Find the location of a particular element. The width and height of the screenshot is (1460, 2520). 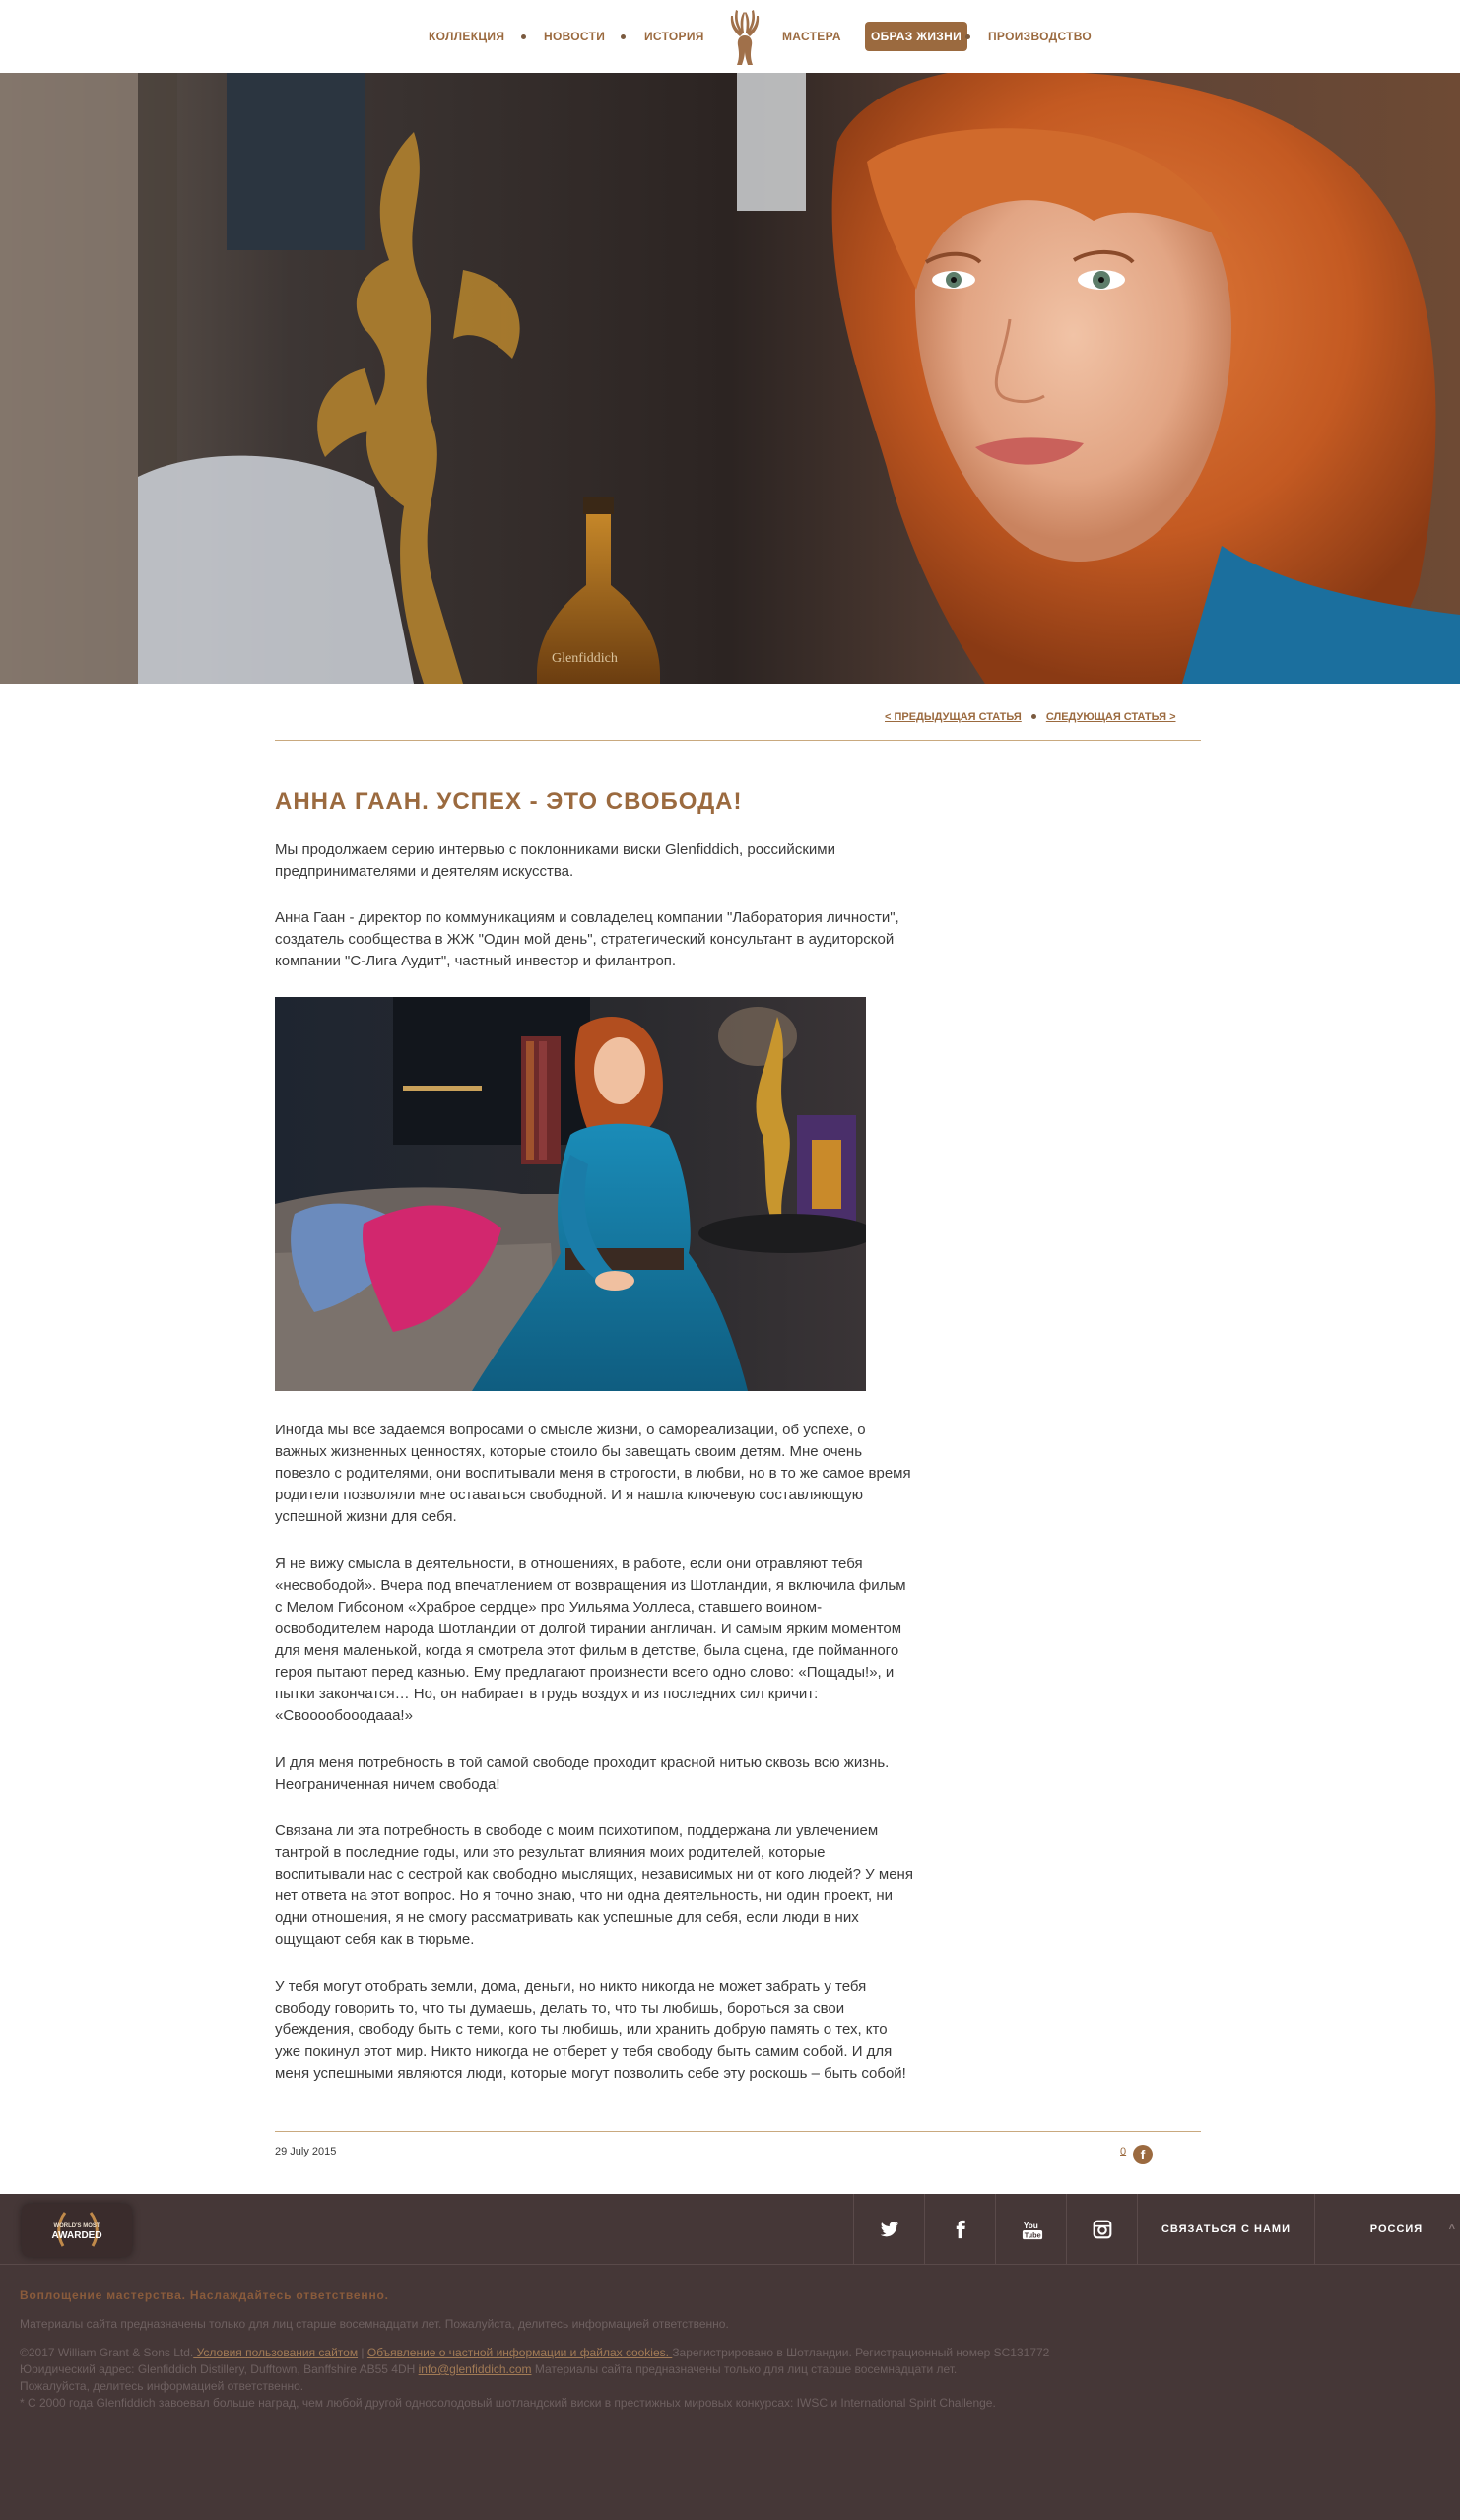

svg-text: Tube is located at coordinates (1033, 2234).